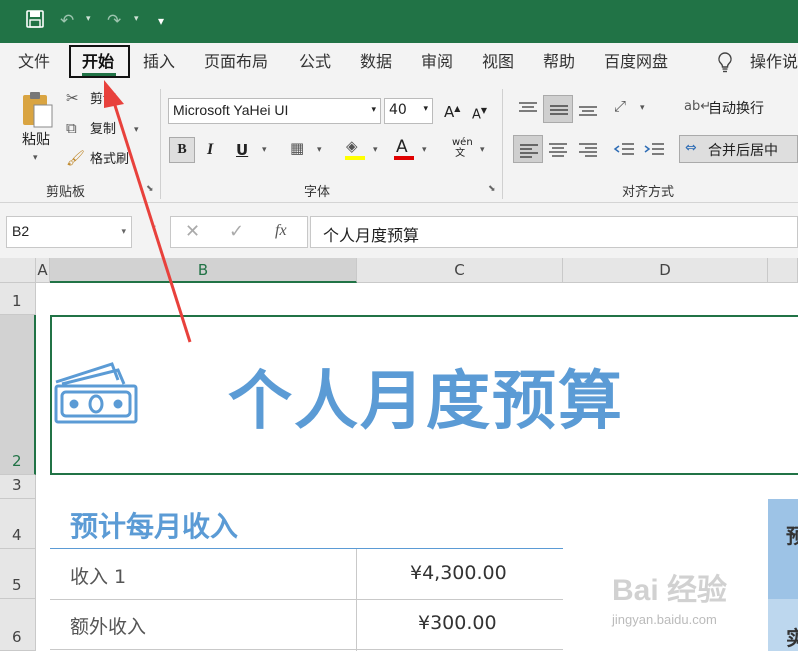  Describe the element at coordinates (155, 230) in the screenshot. I see `formula-bar-resize-handle: ⋮` at that location.